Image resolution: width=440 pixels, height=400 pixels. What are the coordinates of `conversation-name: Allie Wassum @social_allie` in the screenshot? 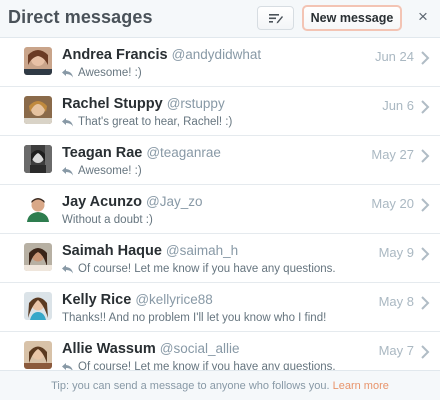 It's located at (151, 349).